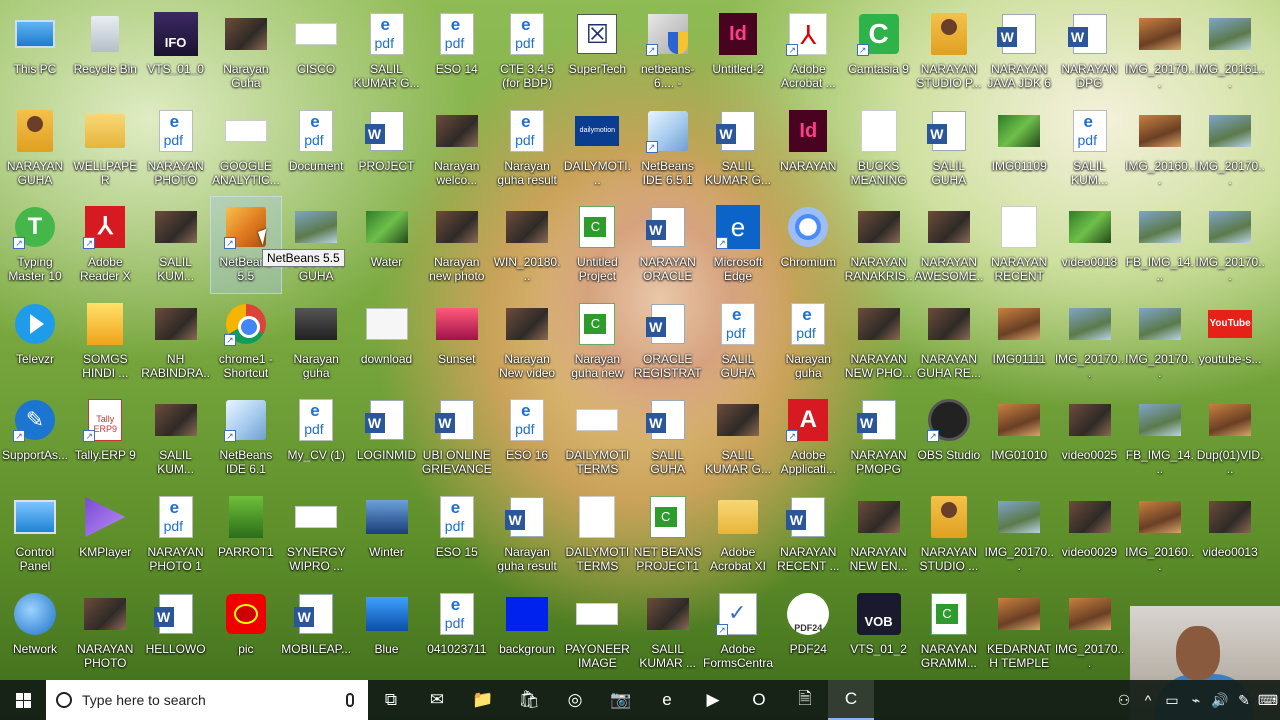  I want to click on battery-icon: ▭, so click(1172, 700).